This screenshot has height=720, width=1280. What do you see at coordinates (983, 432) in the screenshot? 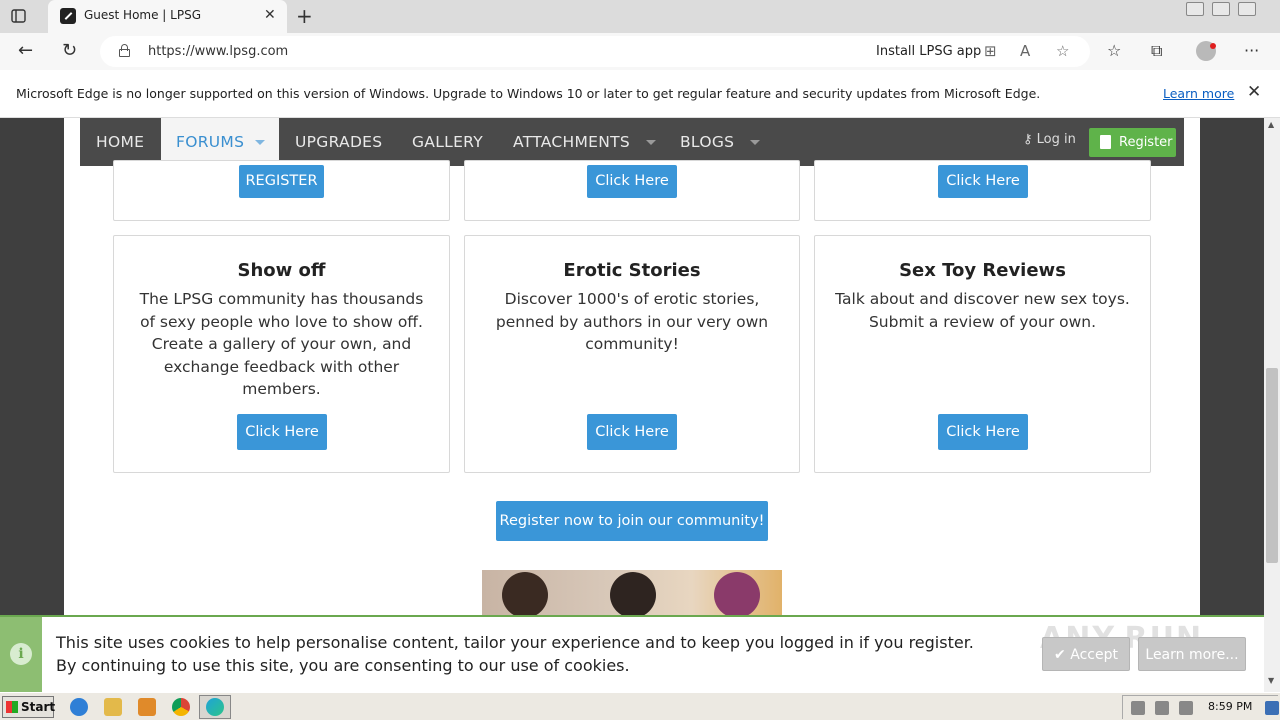
I see `sex-toy-reviews-click-here-button: Click Here` at bounding box center [983, 432].